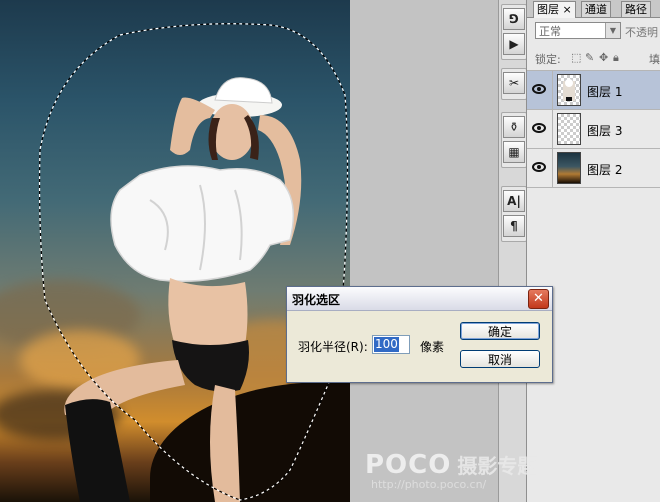 This screenshot has width=660, height=502. What do you see at coordinates (500, 331) in the screenshot?
I see `ok-button: 确定` at bounding box center [500, 331].